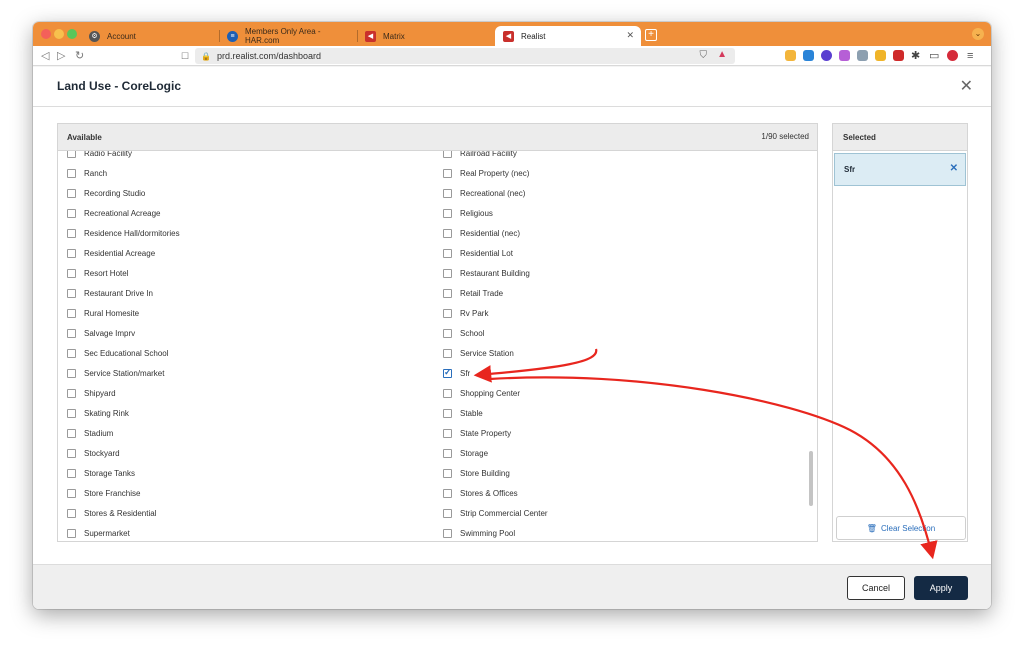  What do you see at coordinates (952, 55) in the screenshot?
I see `profile-avatar` at bounding box center [952, 55].